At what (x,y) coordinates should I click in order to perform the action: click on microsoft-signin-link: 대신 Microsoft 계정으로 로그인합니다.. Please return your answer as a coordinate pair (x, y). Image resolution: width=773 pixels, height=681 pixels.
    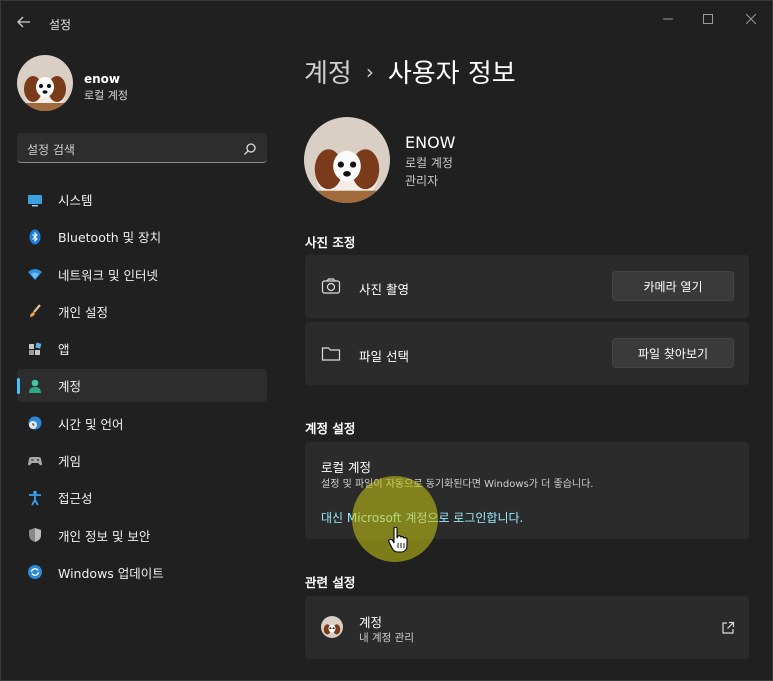
    Looking at the image, I should click on (422, 517).